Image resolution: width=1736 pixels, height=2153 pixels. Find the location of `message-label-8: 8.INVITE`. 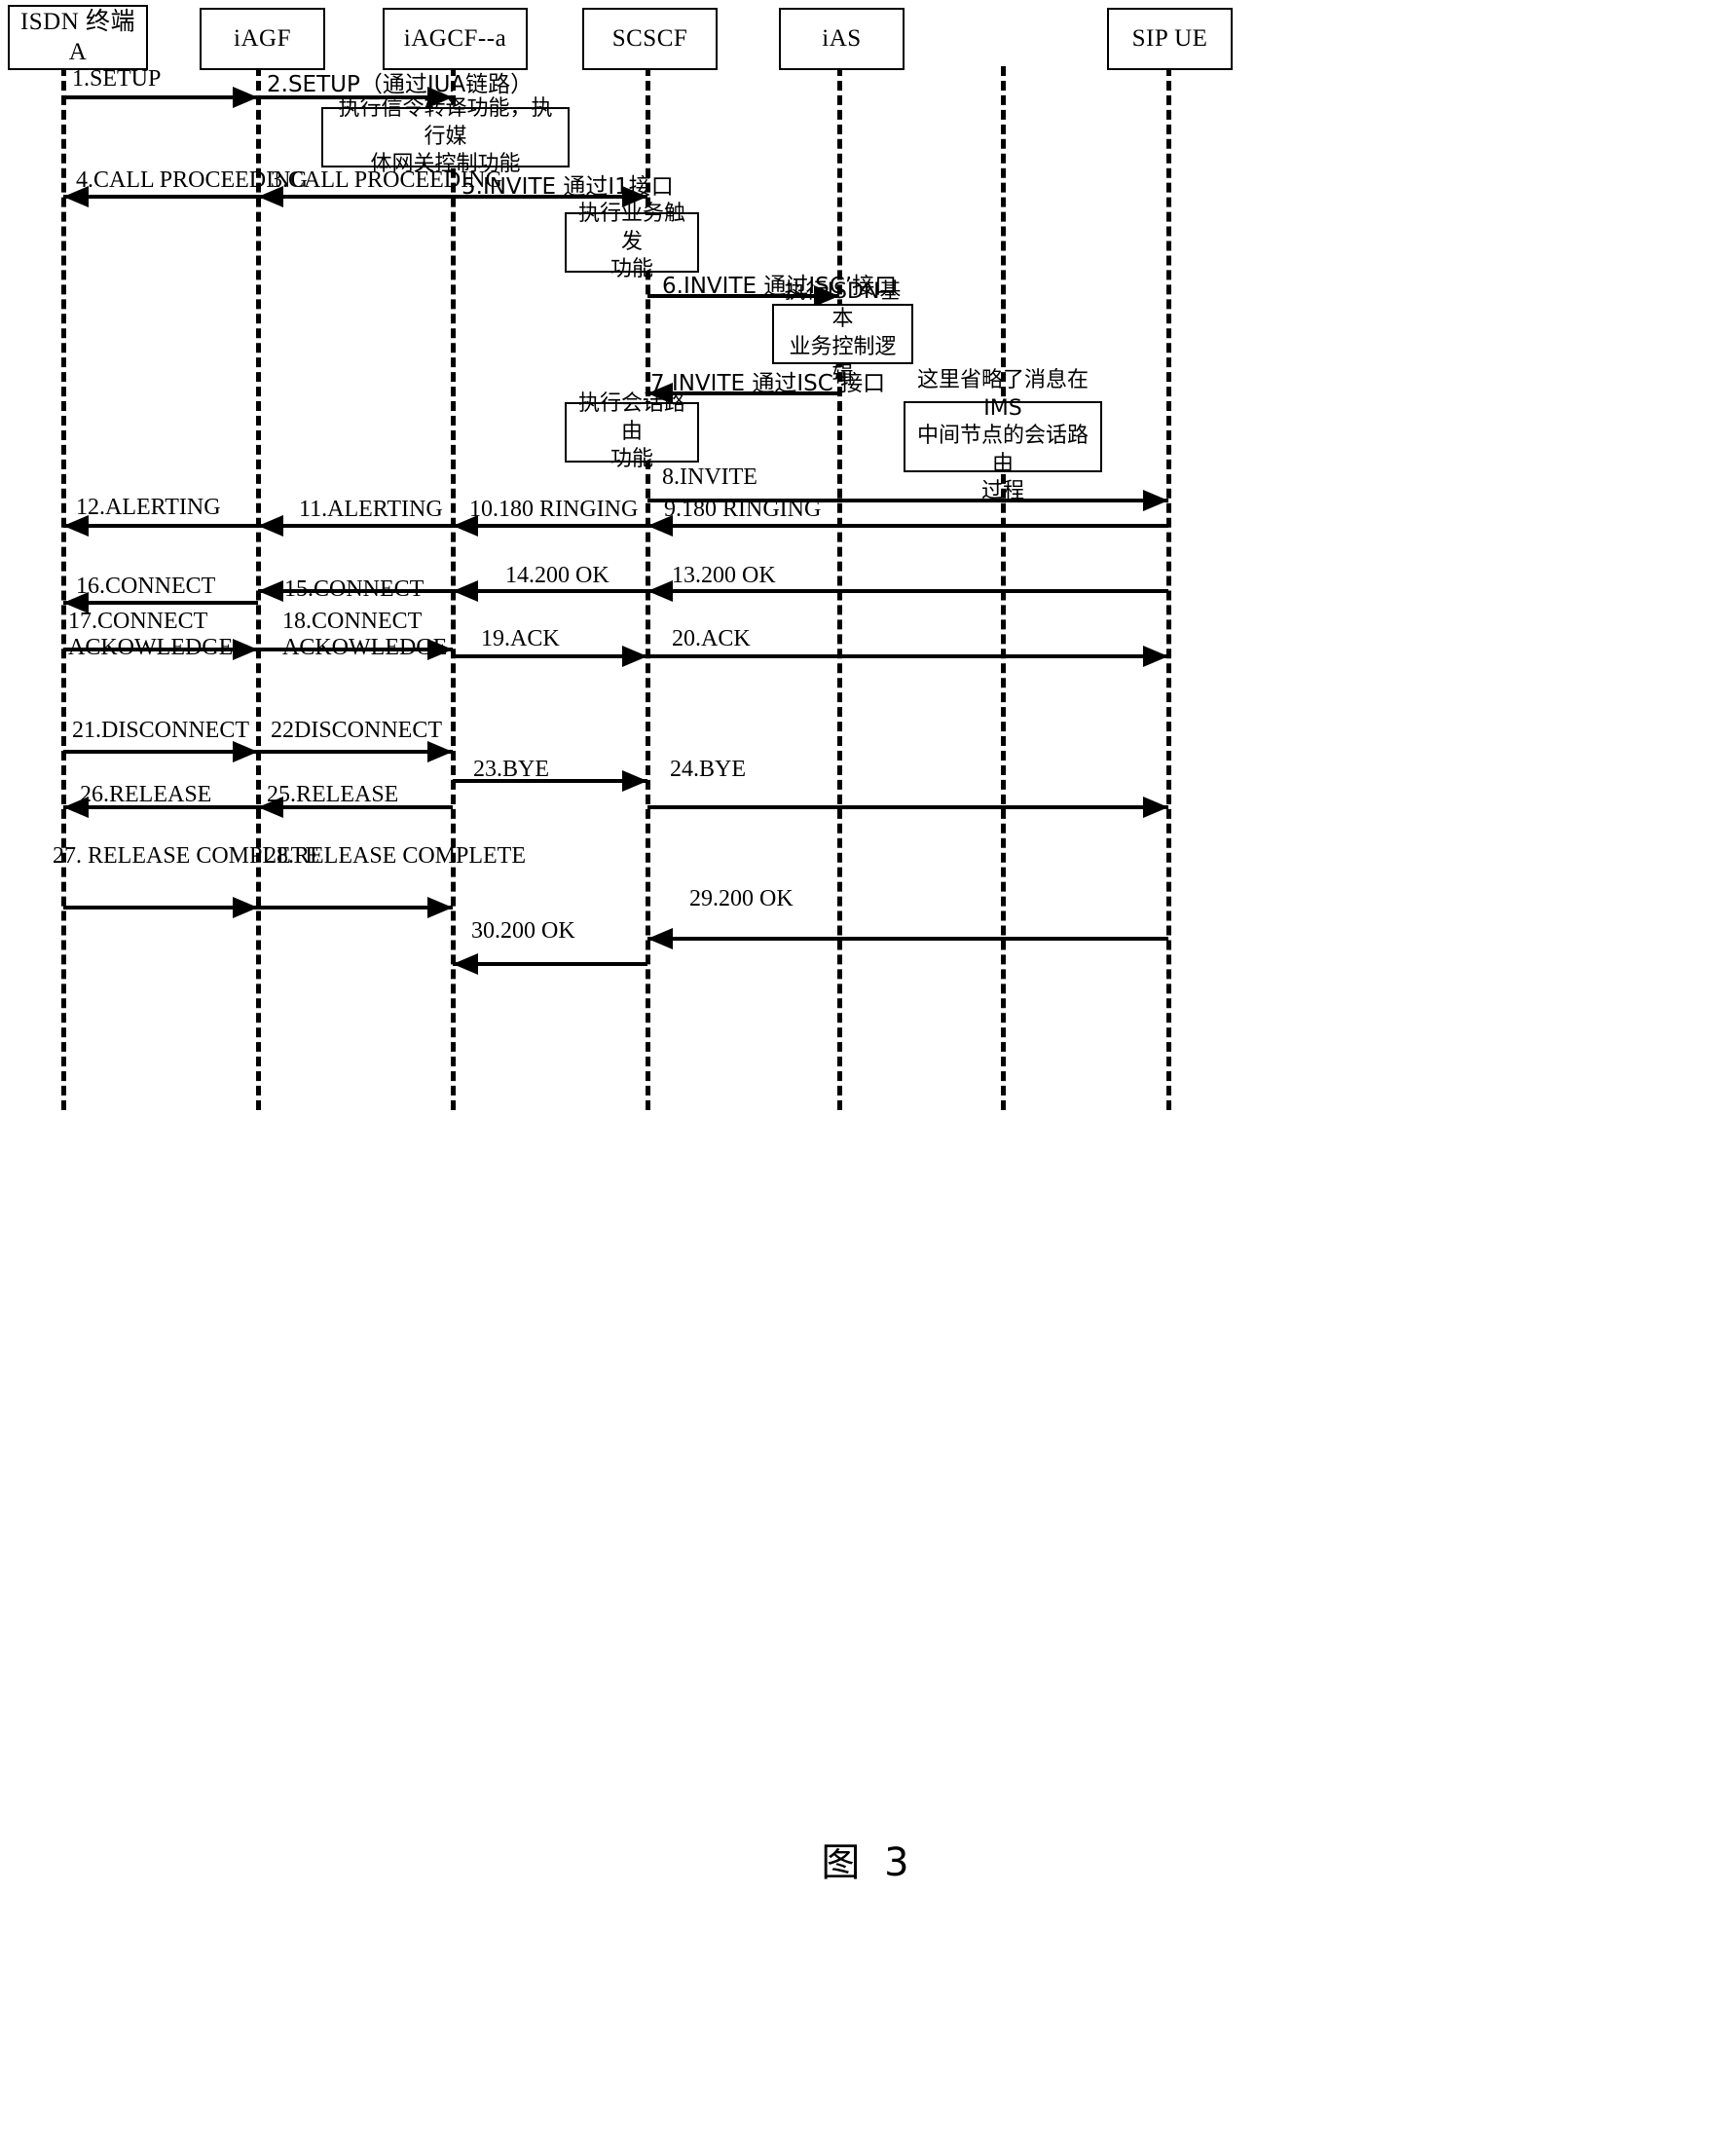

message-label-8: 8.INVITE is located at coordinates (709, 477).